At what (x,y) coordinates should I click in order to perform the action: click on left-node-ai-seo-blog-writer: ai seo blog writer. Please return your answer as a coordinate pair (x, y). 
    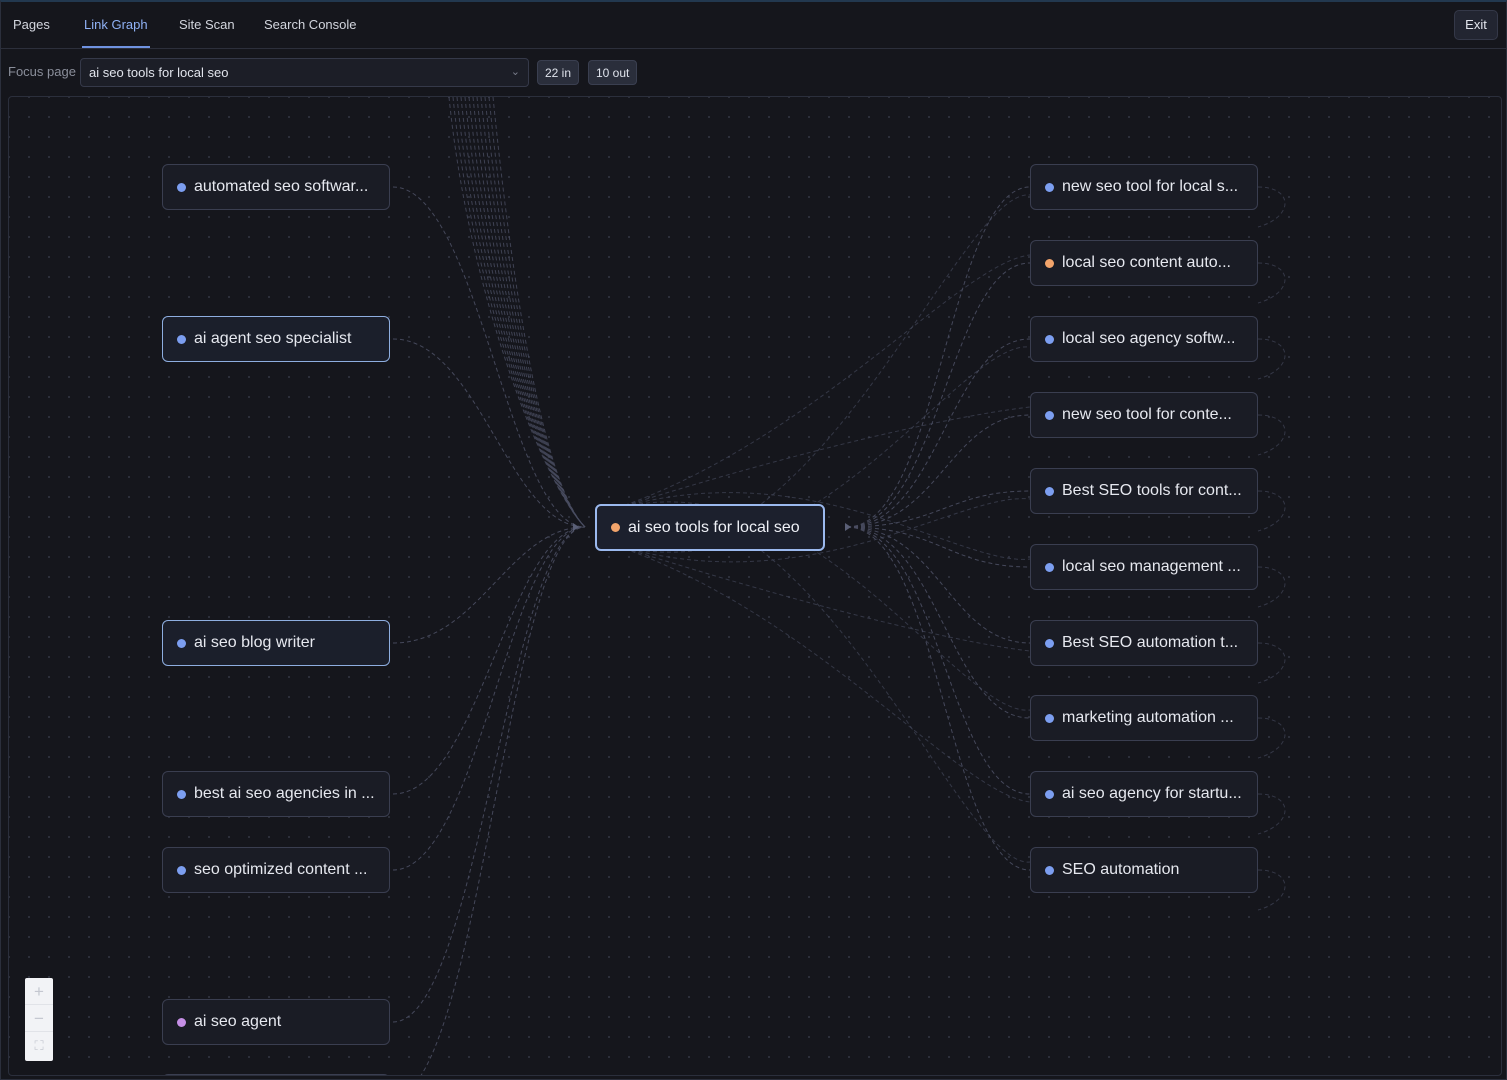
    Looking at the image, I should click on (276, 643).